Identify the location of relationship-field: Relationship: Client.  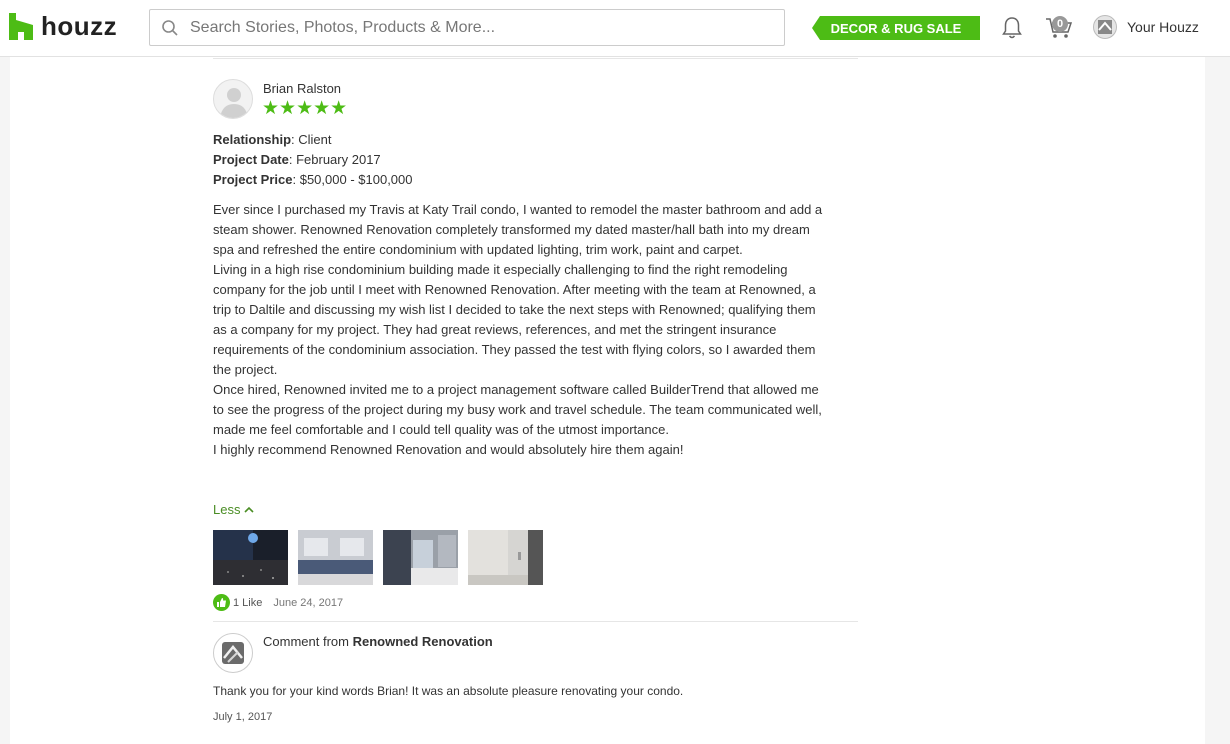
(272, 139).